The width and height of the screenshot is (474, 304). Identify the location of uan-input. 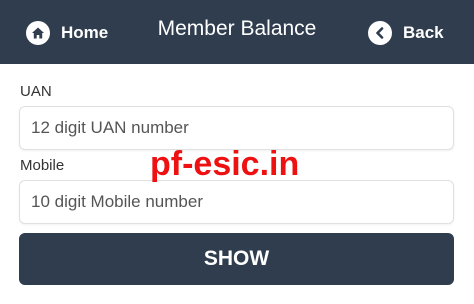
(236, 128).